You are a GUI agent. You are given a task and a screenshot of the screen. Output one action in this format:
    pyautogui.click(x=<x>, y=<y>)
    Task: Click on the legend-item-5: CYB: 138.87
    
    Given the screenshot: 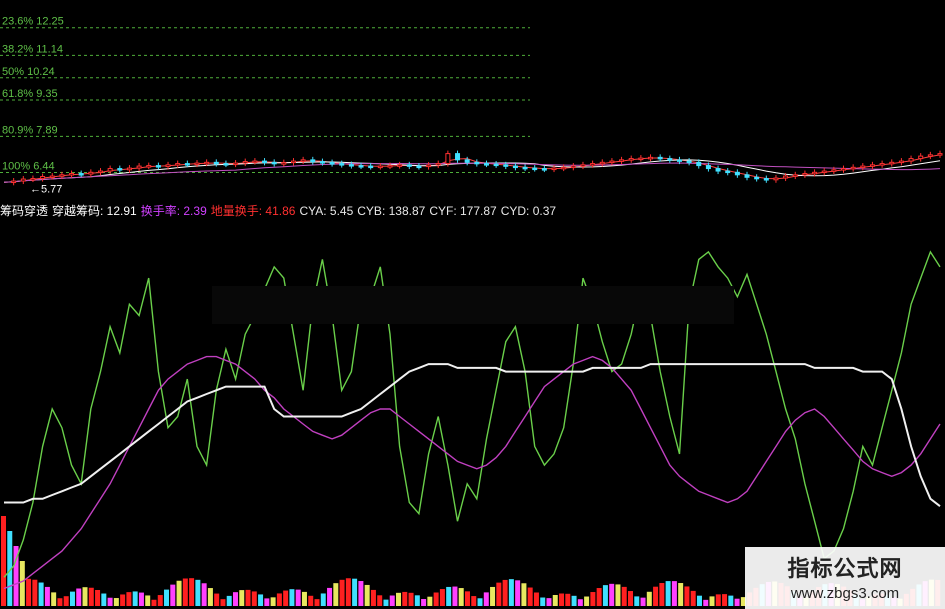 What is the action you would take?
    pyautogui.click(x=391, y=211)
    